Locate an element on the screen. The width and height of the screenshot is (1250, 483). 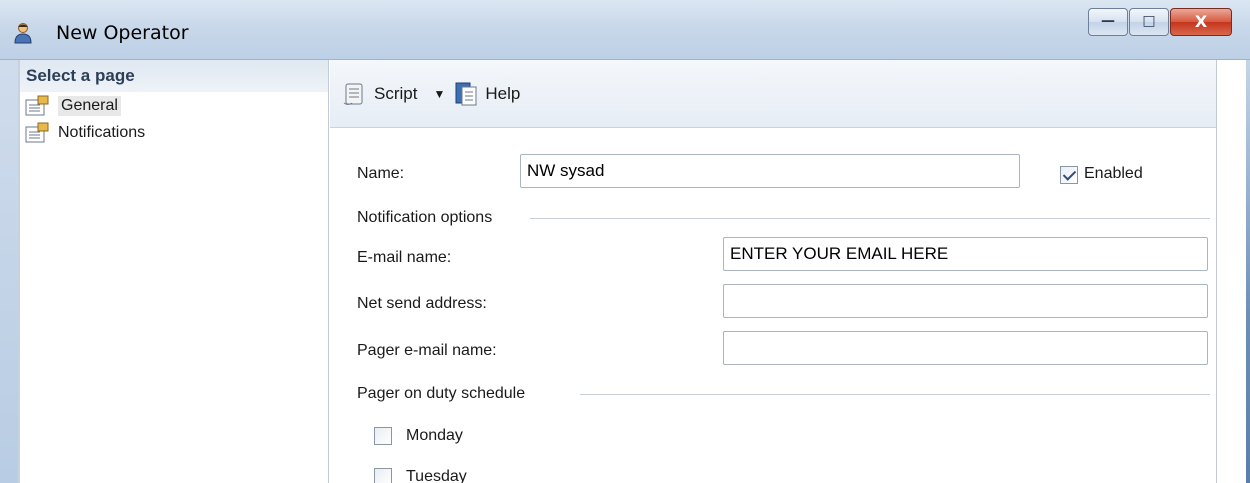
script-dropdown-arrow-icon: ▼ is located at coordinates (439, 94).